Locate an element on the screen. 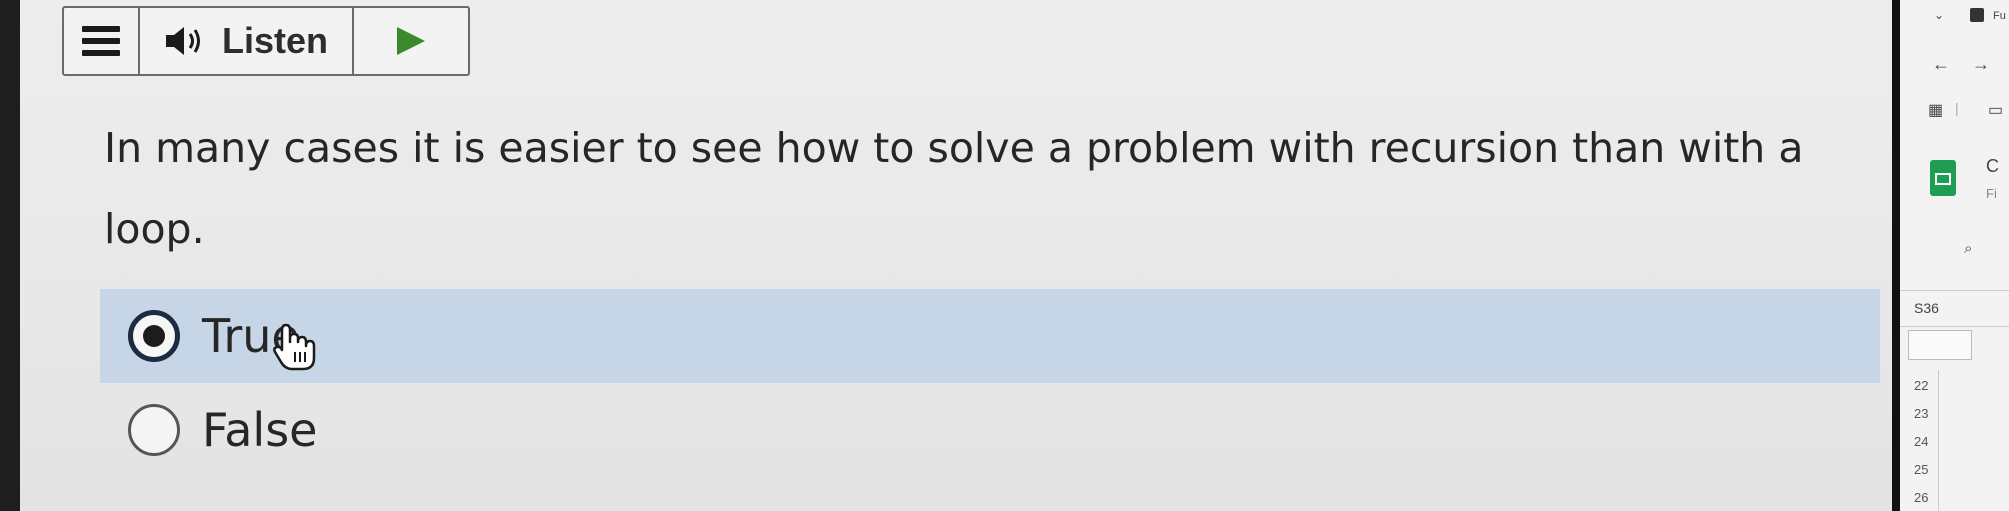 The width and height of the screenshot is (2009, 511). hamburger-menu-icon is located at coordinates (101, 41).